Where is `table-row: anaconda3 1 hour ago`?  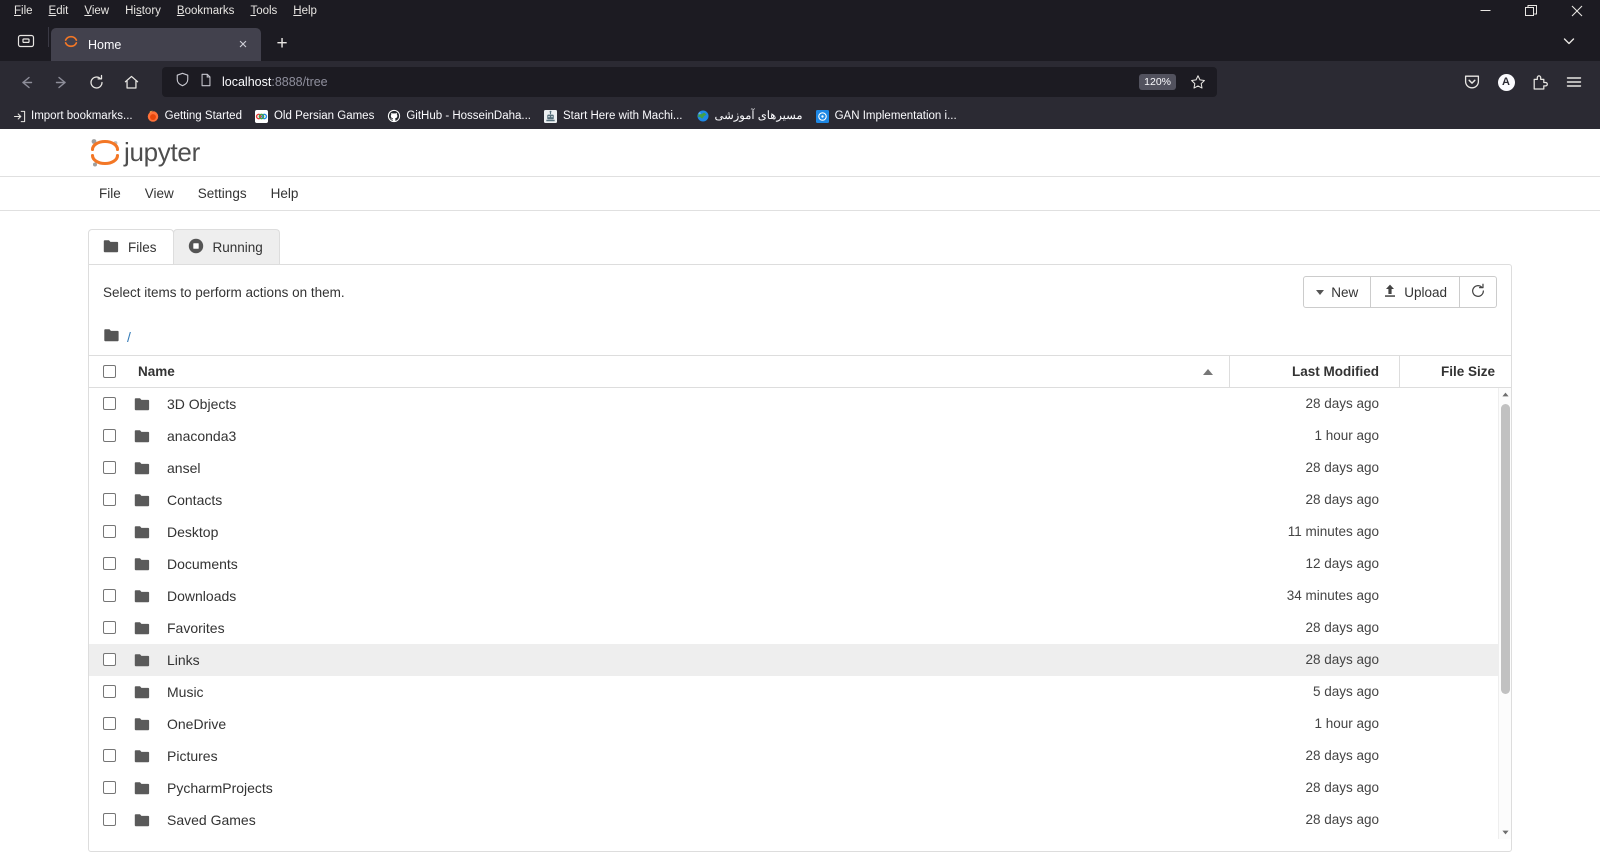
table-row: anaconda3 1 hour ago is located at coordinates (800, 436).